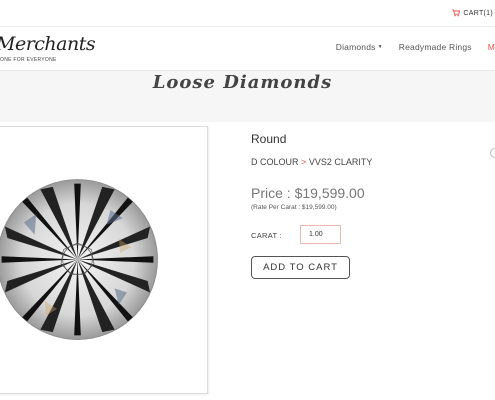 This screenshot has width=495, height=400. I want to click on brand-name: Merchants, so click(48, 44).